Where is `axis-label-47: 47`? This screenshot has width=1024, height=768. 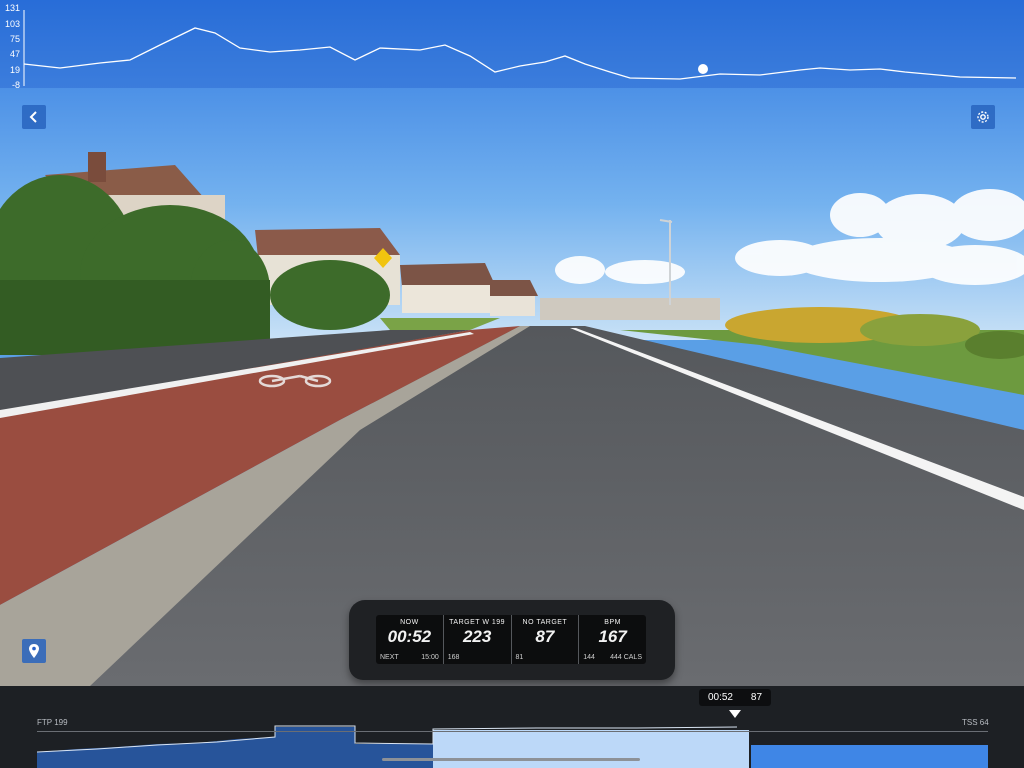 axis-label-47: 47 is located at coordinates (14, 54).